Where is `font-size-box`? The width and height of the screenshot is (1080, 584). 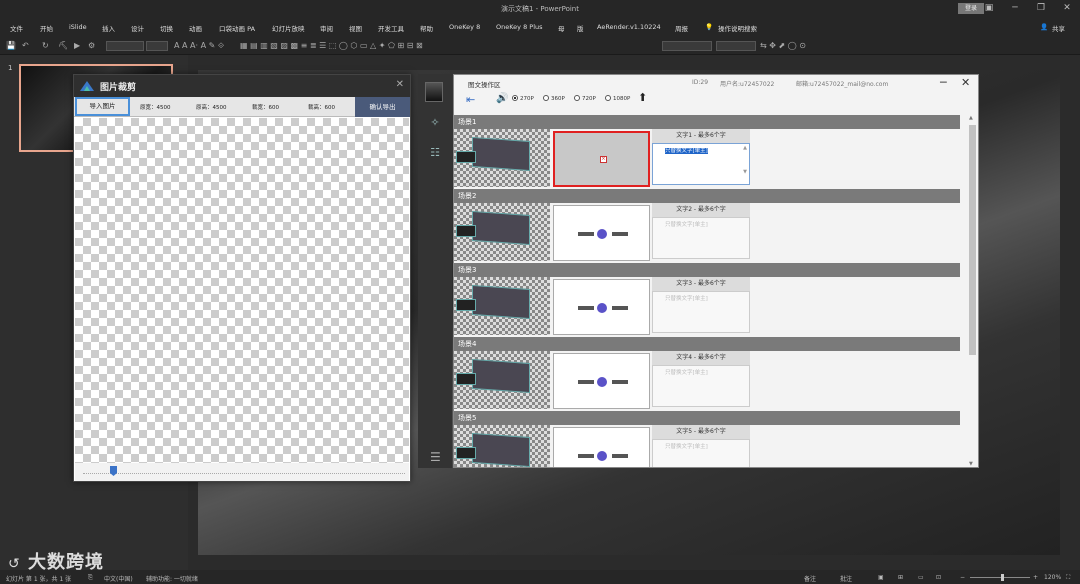 font-size-box is located at coordinates (157, 46).